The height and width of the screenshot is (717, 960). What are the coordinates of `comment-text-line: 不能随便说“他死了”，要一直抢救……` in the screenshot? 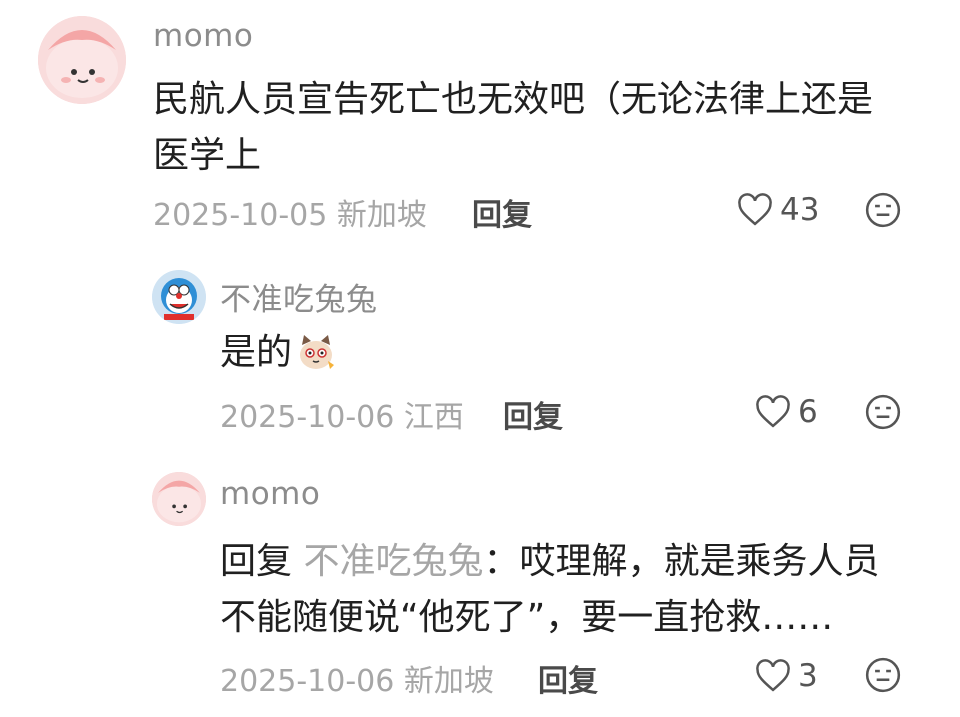 It's located at (527, 617).